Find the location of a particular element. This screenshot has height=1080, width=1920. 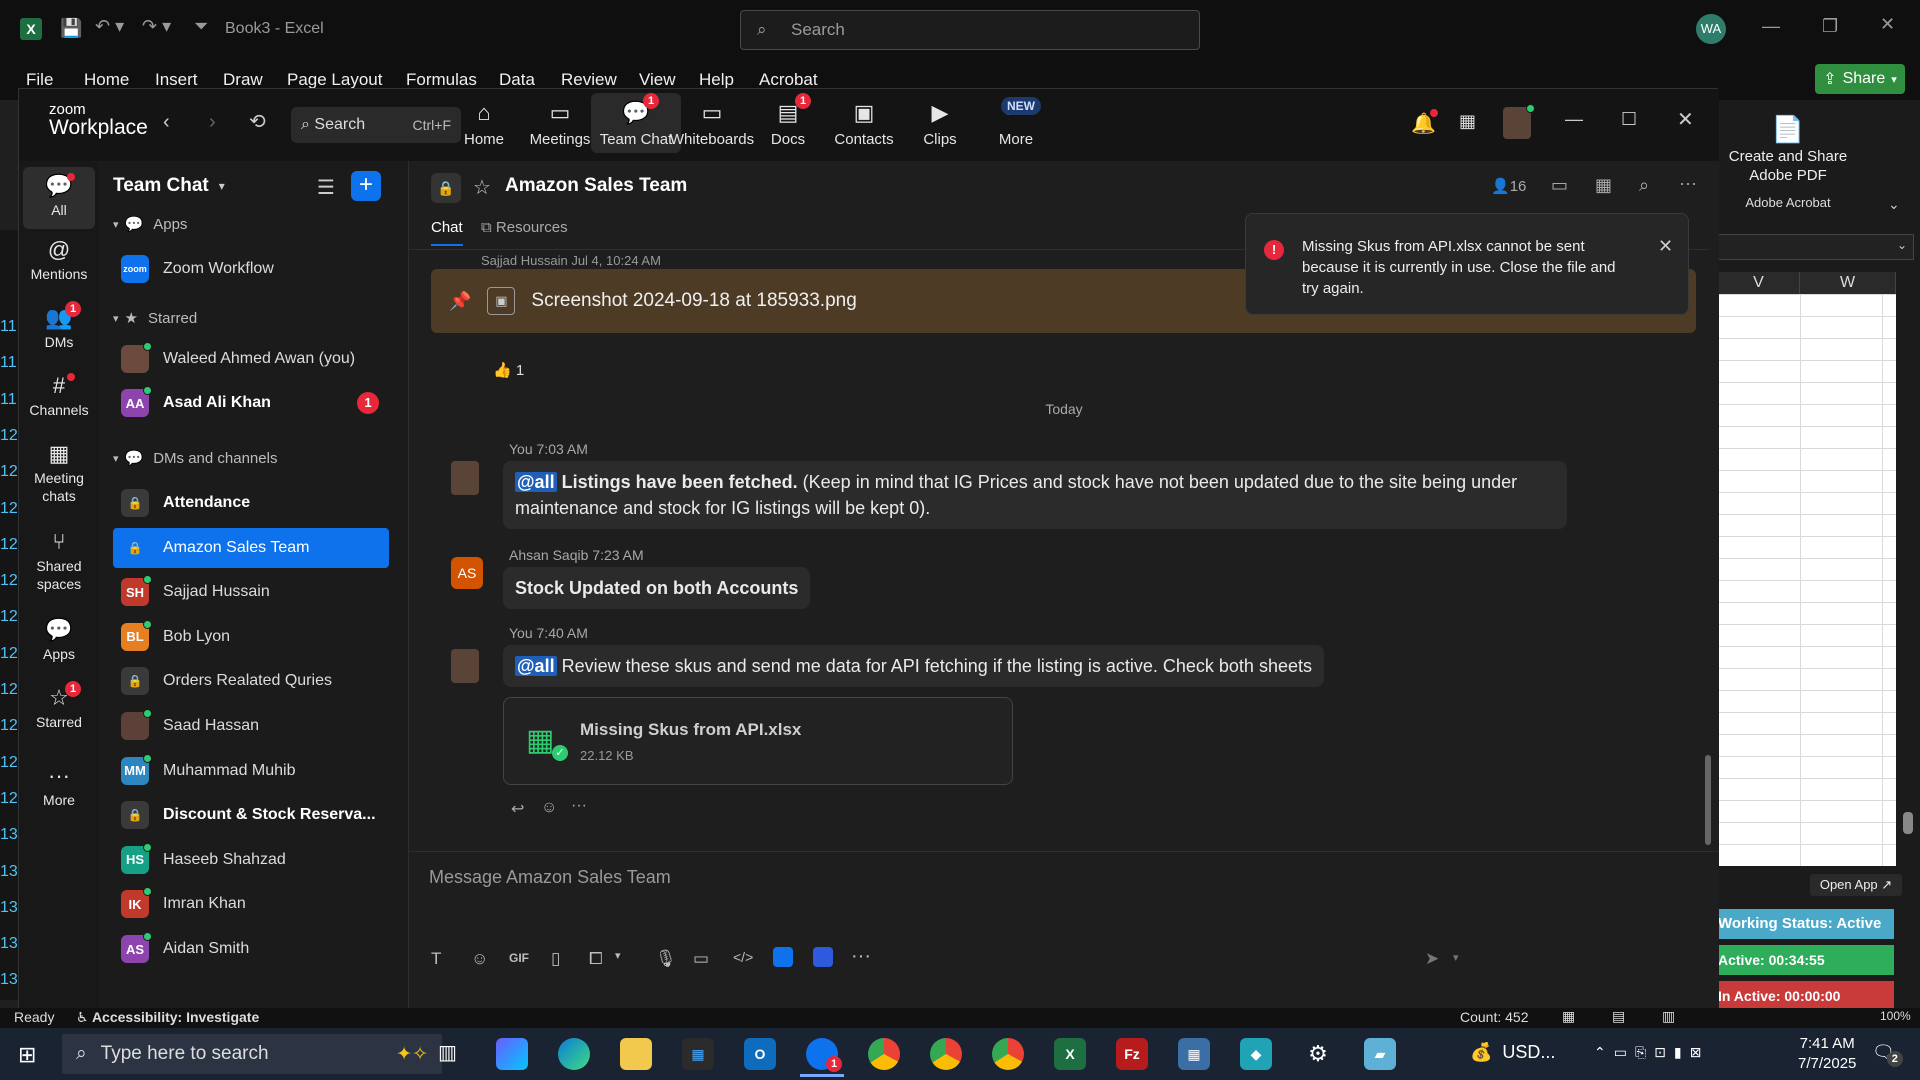

more-tools-icon: ··· is located at coordinates (861, 956).